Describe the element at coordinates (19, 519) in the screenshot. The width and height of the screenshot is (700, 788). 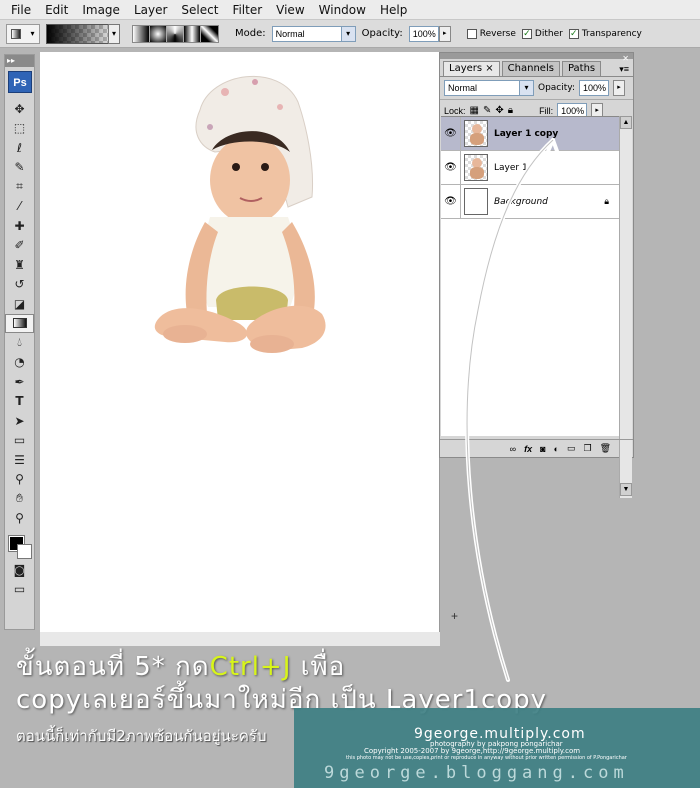
I see `zoom-icon: ⚲` at that location.